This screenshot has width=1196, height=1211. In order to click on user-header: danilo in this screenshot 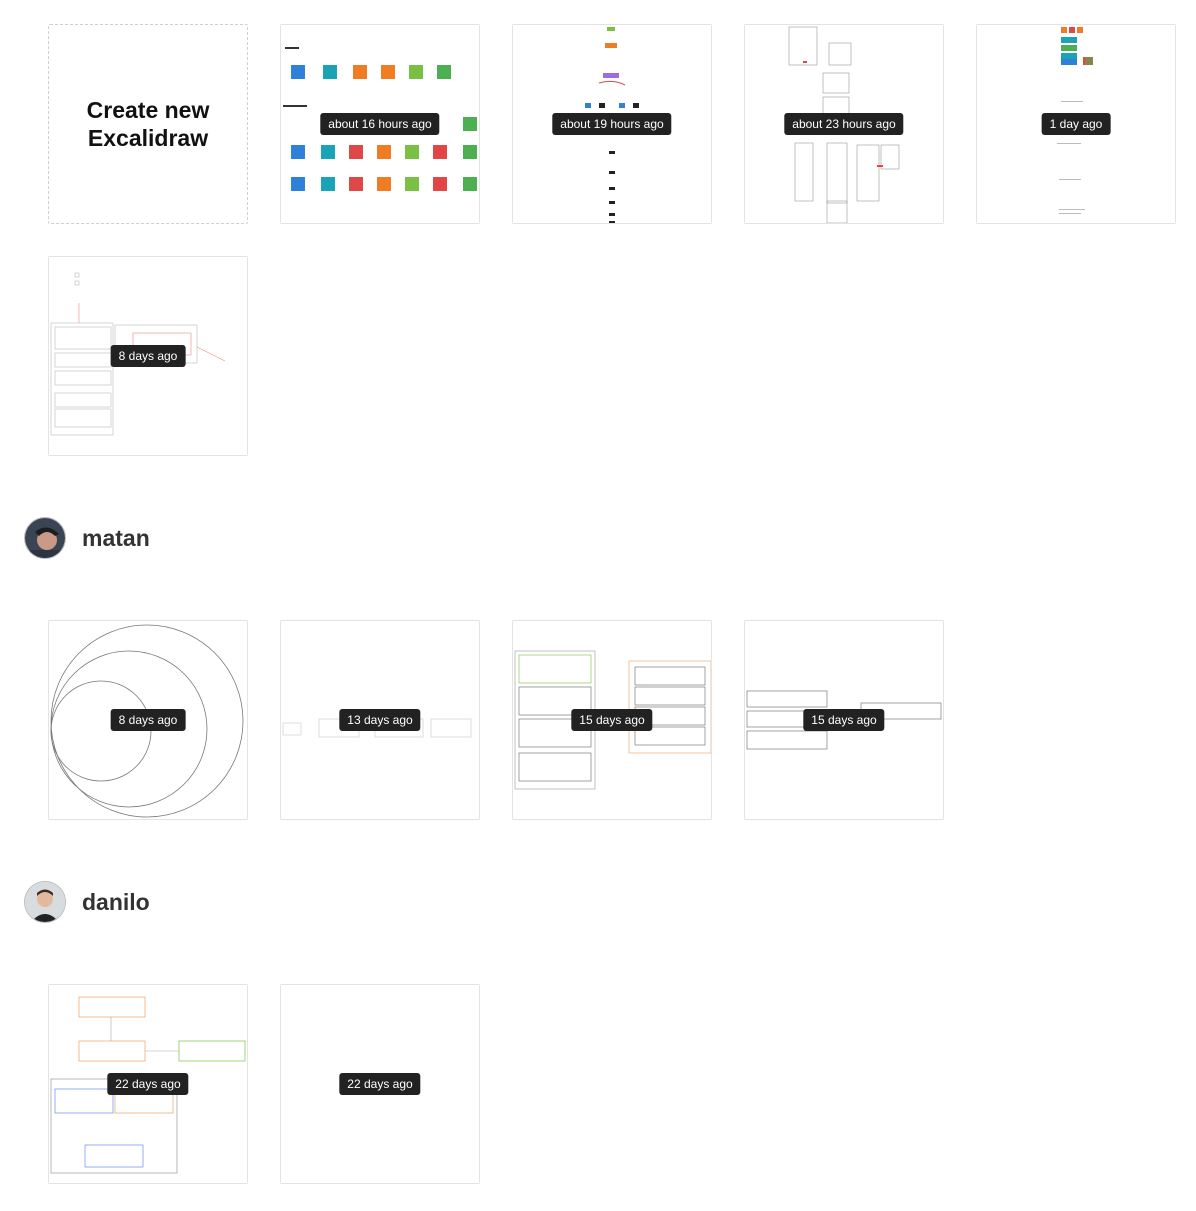, I will do `click(87, 902)`.